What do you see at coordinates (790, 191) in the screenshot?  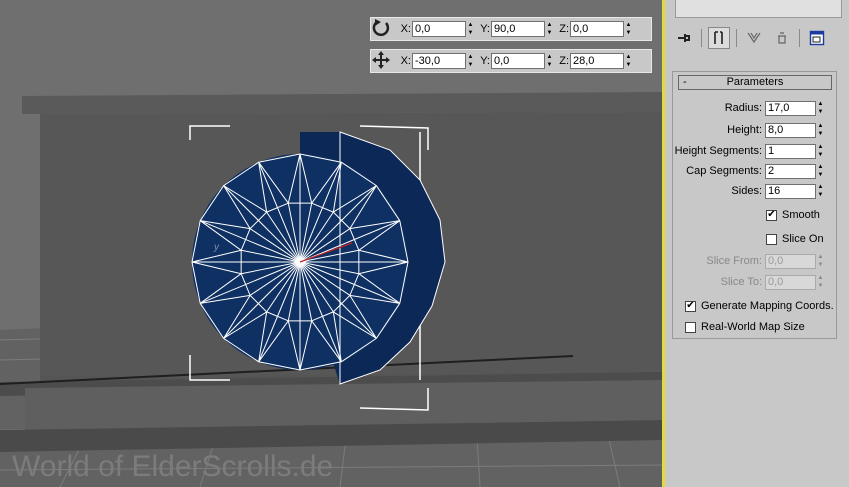 I see `sides-input` at bounding box center [790, 191].